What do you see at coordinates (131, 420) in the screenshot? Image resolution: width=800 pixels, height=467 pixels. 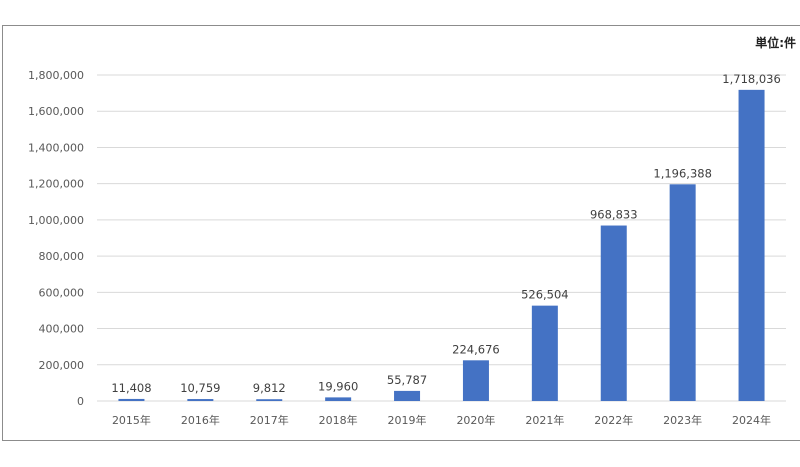 I see `x-tick-label: 2015年` at bounding box center [131, 420].